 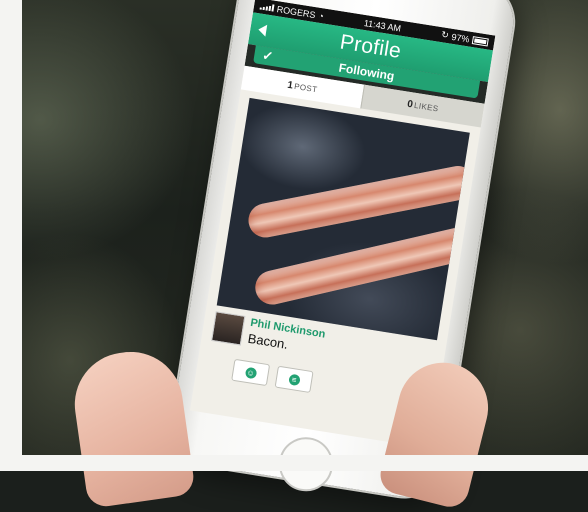 I want to click on comment-icon: ≡, so click(x=294, y=379).